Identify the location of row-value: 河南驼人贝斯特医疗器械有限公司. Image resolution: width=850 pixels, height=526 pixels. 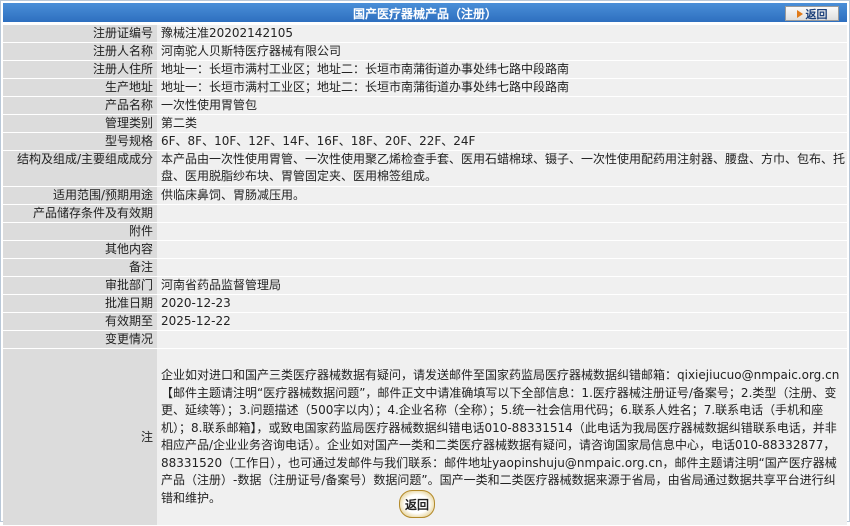
(502, 51).